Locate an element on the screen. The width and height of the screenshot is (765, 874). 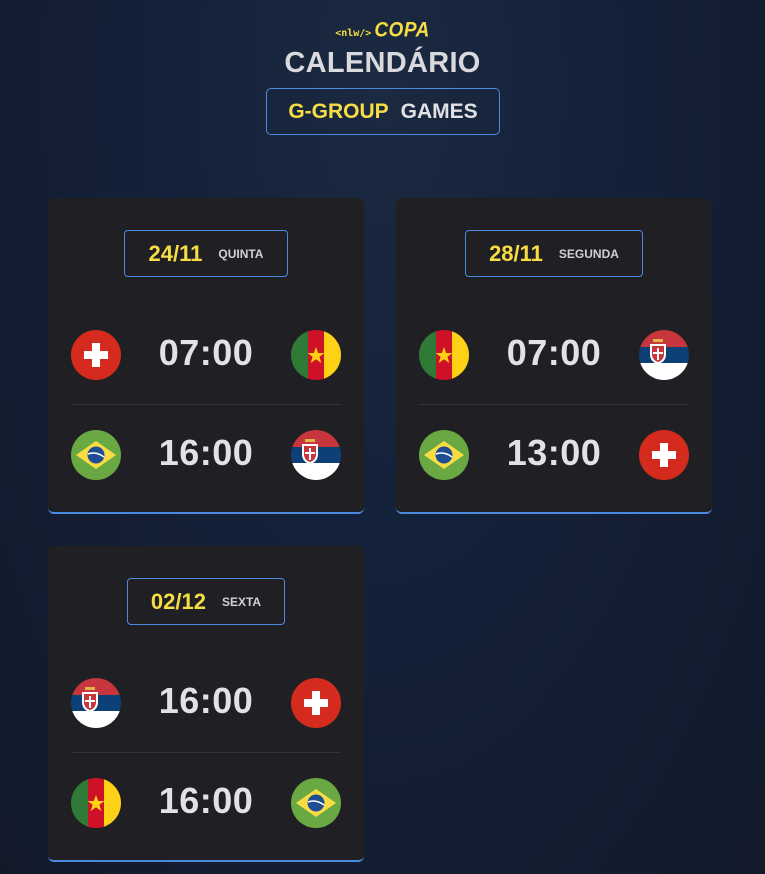
date-label: 28/11 is located at coordinates (516, 253).